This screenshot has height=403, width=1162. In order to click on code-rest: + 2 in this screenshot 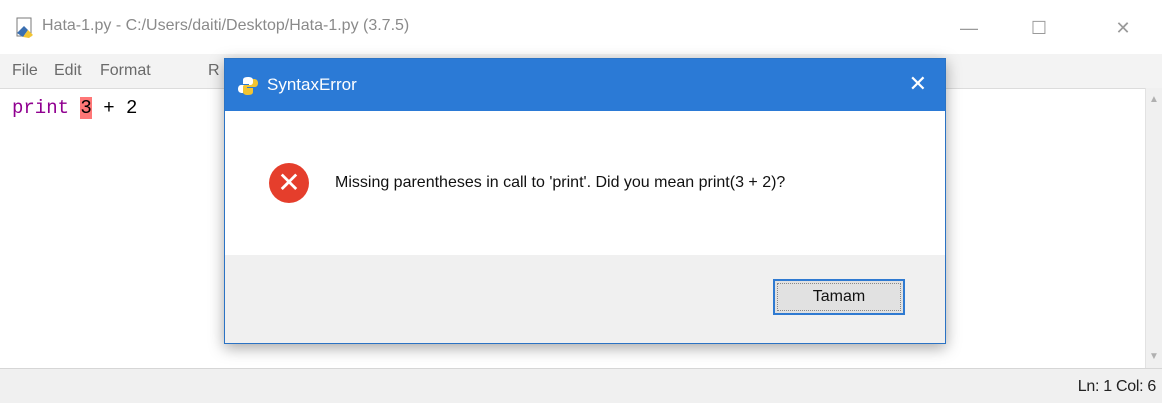, I will do `click(114, 108)`.